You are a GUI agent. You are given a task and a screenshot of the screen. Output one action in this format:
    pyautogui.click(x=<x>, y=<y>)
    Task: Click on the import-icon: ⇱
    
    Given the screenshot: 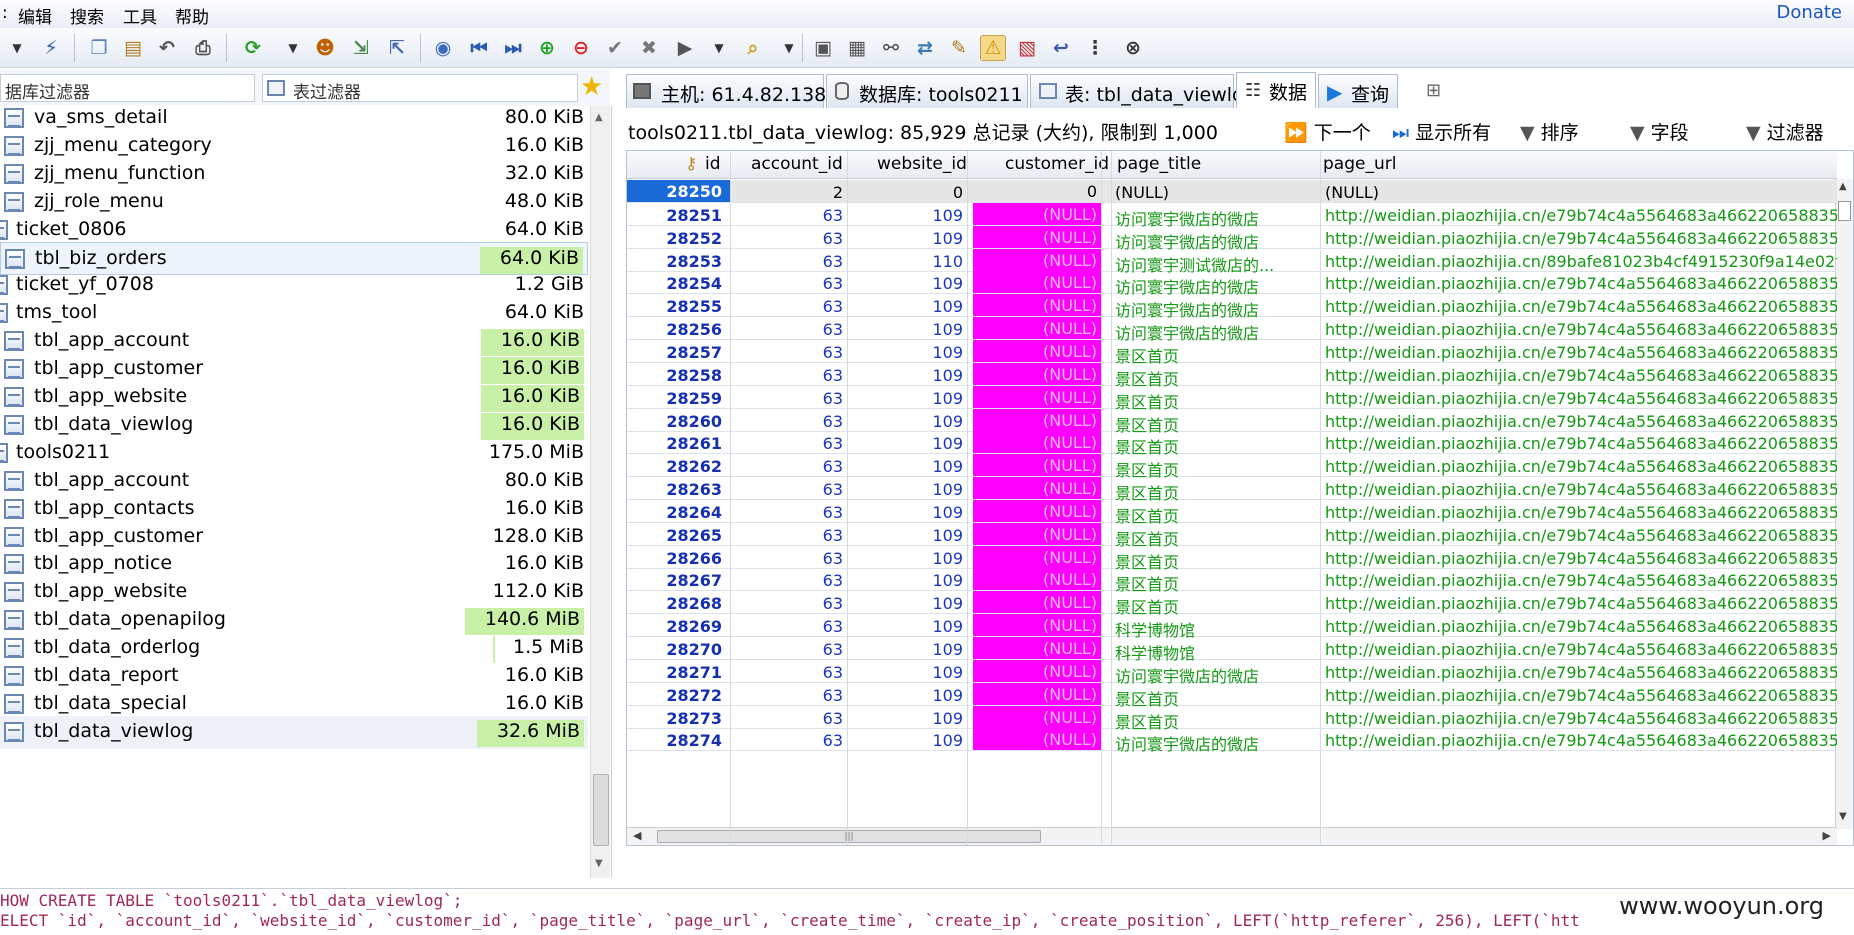 What is the action you would take?
    pyautogui.click(x=397, y=48)
    